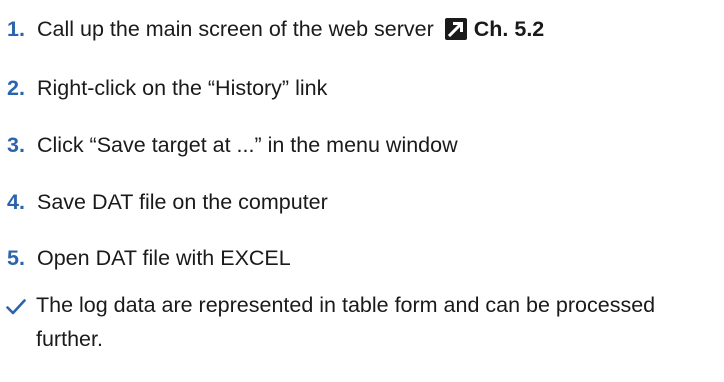 The width and height of the screenshot is (724, 382). I want to click on external-reference-arrow-icon, so click(456, 29).